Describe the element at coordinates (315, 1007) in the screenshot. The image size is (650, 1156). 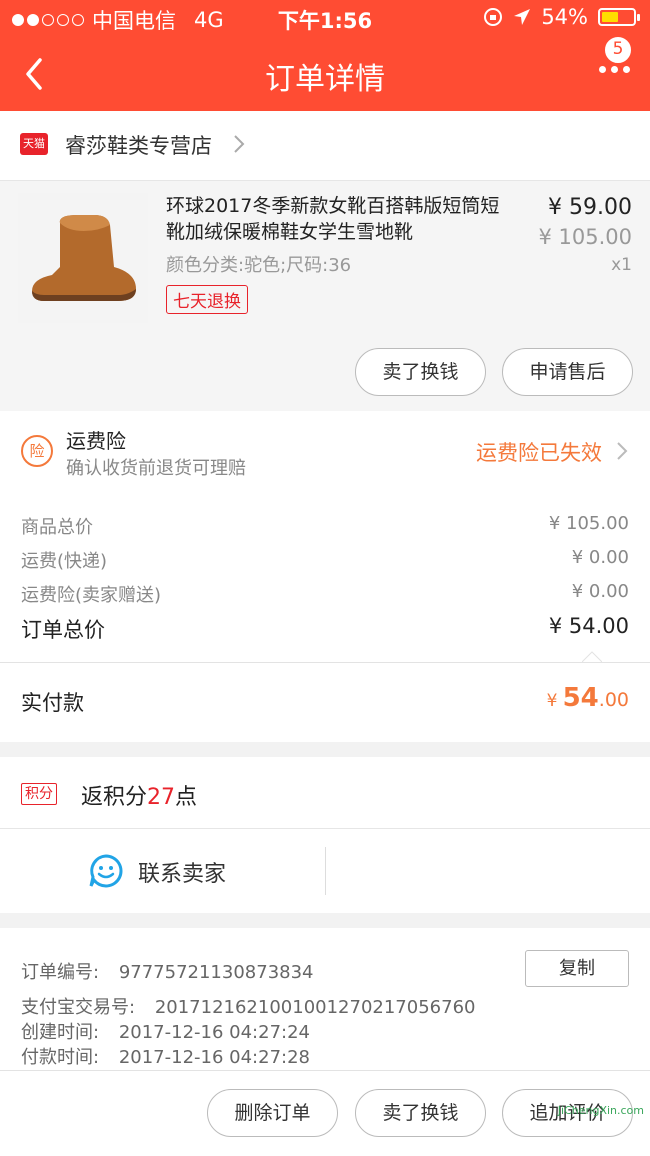
I see `alipay-number: 2017121621001001270217056760` at that location.